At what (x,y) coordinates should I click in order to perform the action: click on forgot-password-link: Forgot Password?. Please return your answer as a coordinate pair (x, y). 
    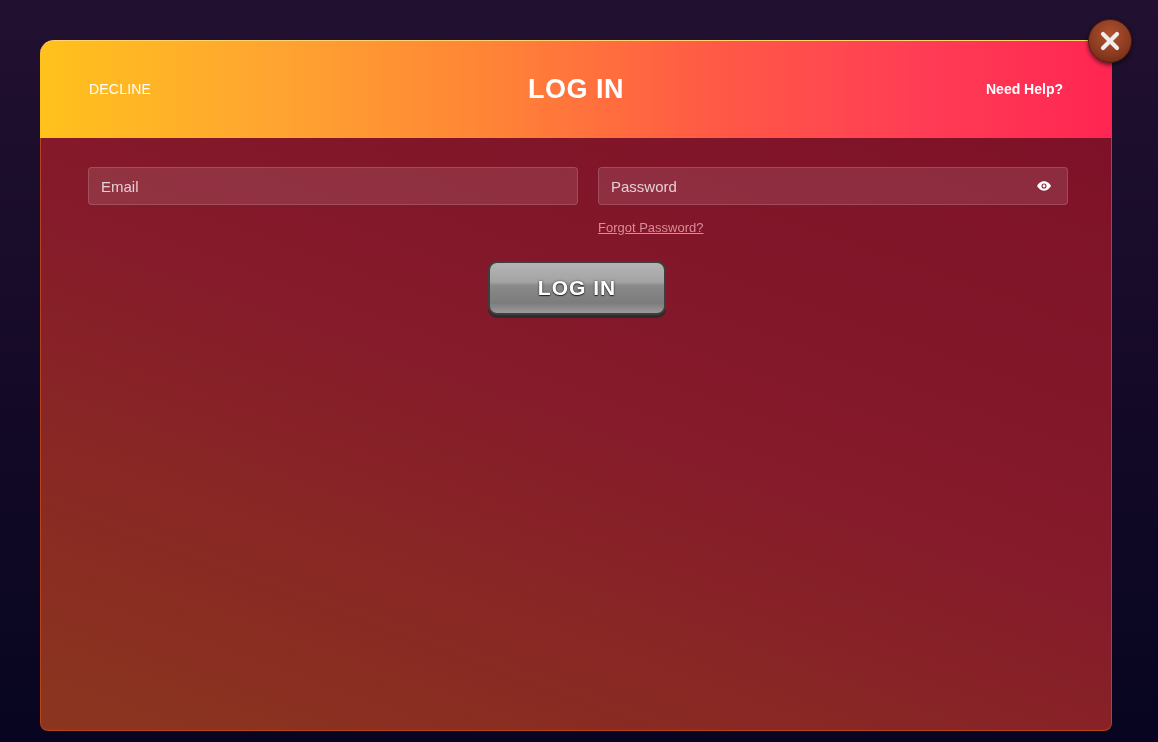
    Looking at the image, I should click on (651, 228).